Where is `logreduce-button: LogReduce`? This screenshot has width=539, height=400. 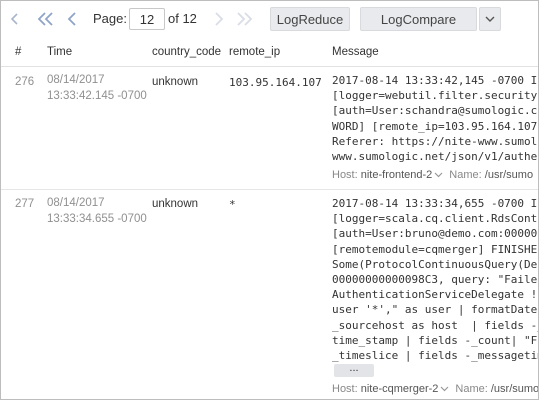 logreduce-button: LogReduce is located at coordinates (310, 19).